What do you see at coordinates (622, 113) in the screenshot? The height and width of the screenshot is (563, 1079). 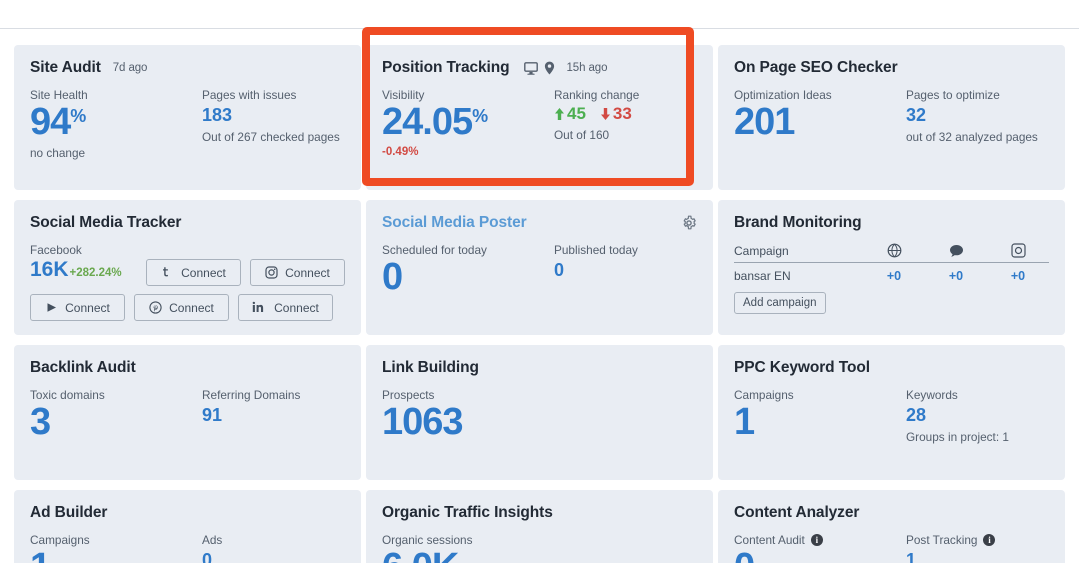 I see `rank-down-value: 33` at bounding box center [622, 113].